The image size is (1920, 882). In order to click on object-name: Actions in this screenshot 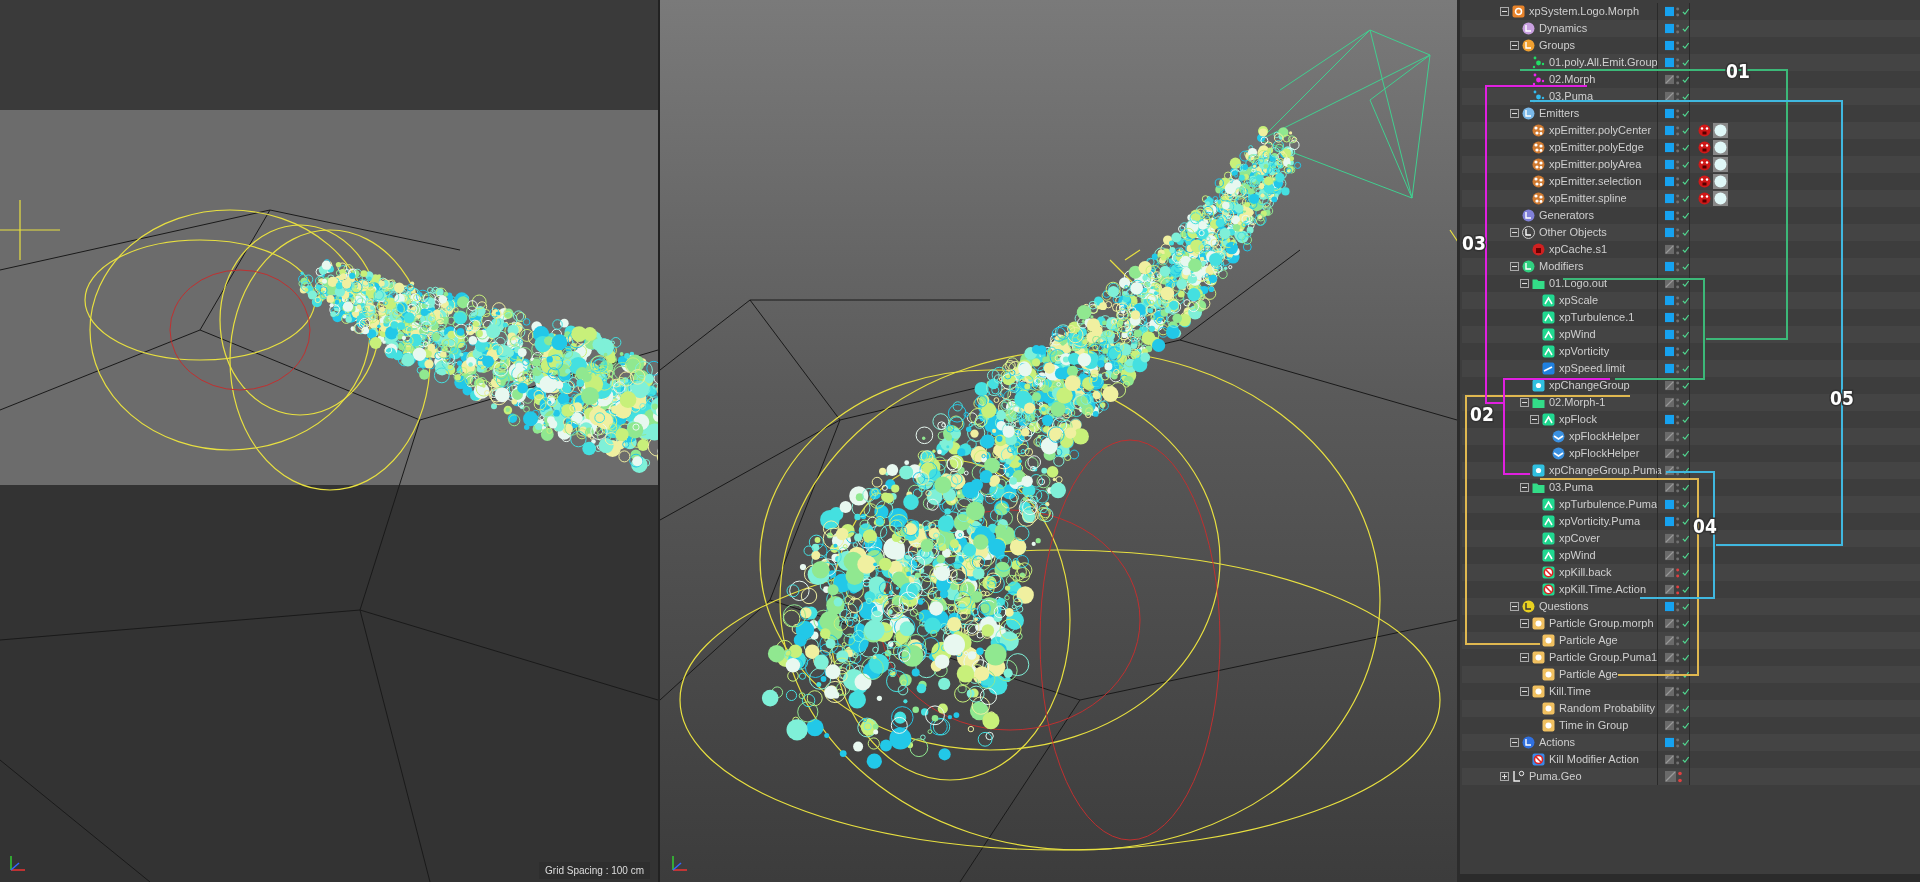, I will do `click(1557, 742)`.